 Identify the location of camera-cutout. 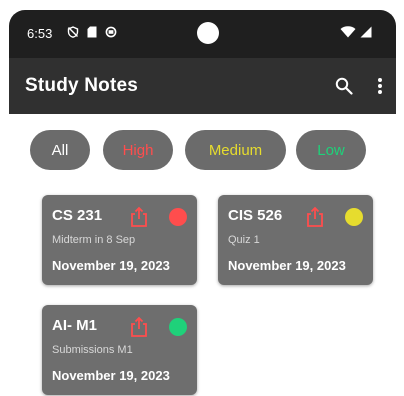
(208, 33).